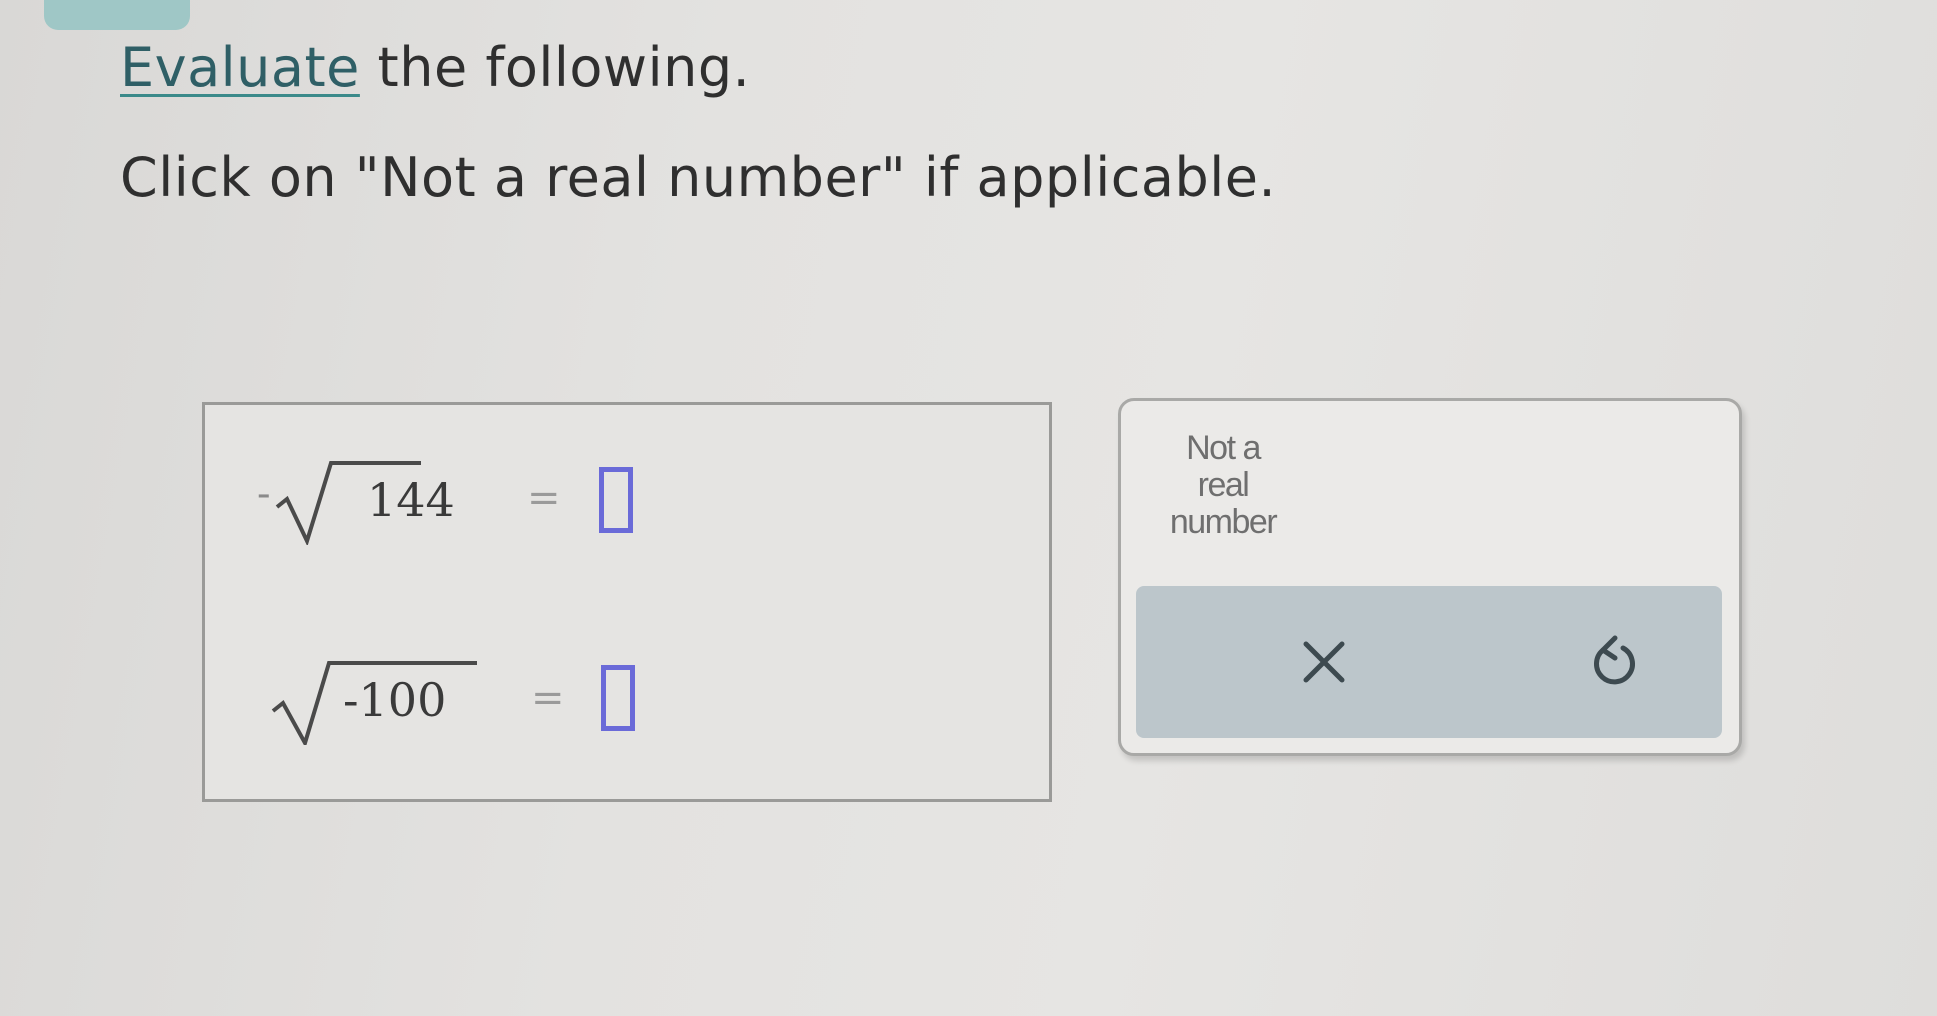 The height and width of the screenshot is (1016, 1937). What do you see at coordinates (1223, 522) in the screenshot?
I see `not-real-label-line-3: number` at bounding box center [1223, 522].